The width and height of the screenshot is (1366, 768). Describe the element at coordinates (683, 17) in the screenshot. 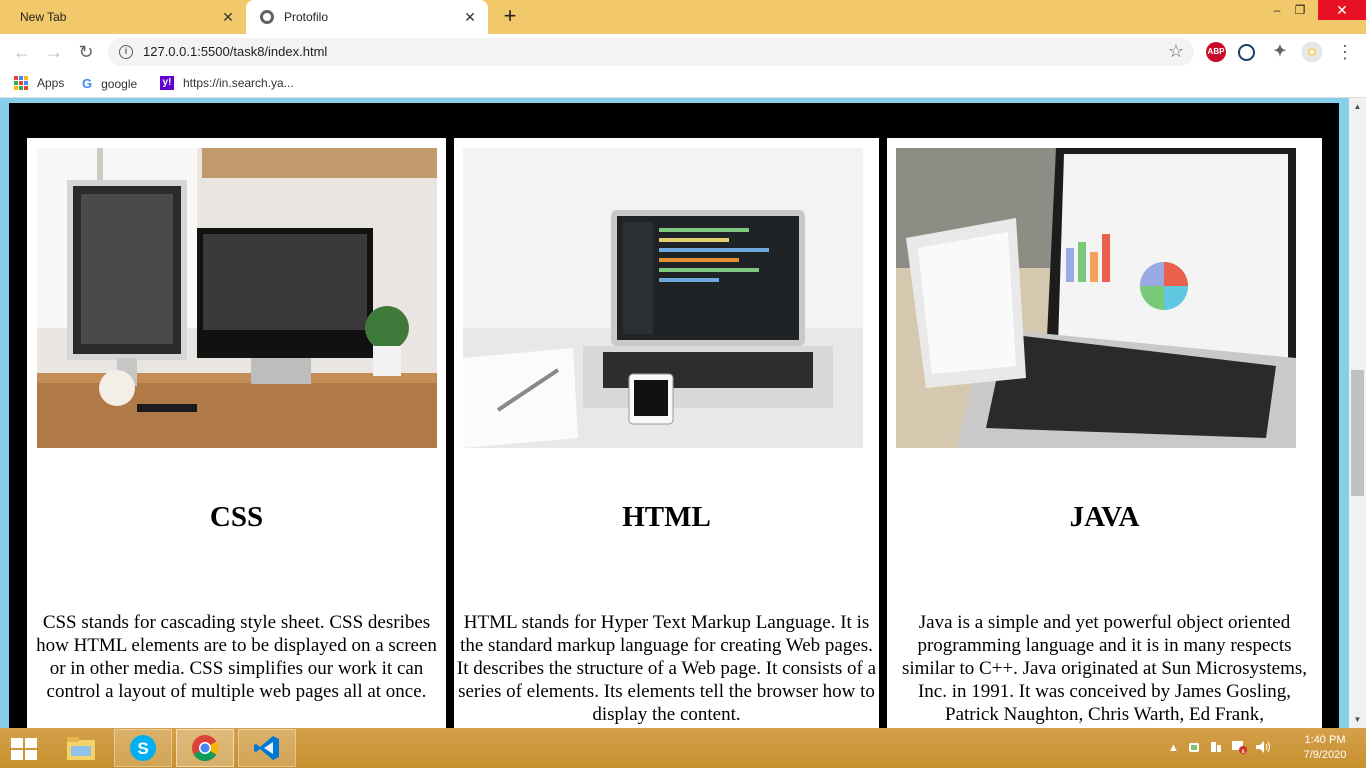

I see `tab-strip: New Tab ✕ Protofilo ✕ + – ❐ ✕` at that location.